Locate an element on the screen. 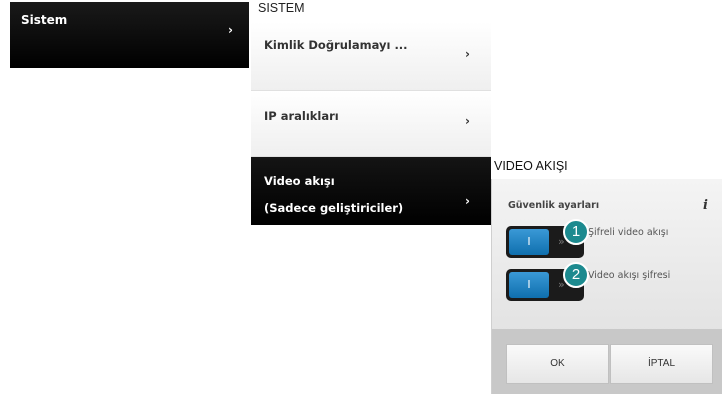 The height and width of the screenshot is (394, 722). sistem-item-label: Video akışı is located at coordinates (299, 181).